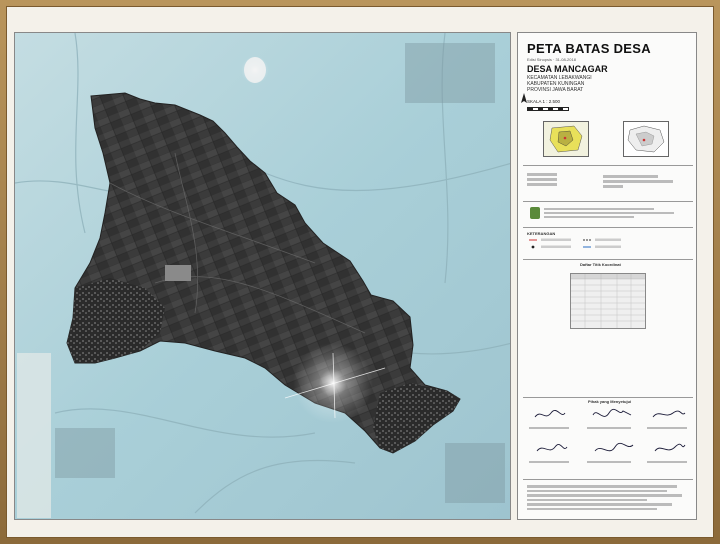 This screenshot has width=720, height=544. Describe the element at coordinates (609, 497) in the screenshot. I see `notes-block` at that location.